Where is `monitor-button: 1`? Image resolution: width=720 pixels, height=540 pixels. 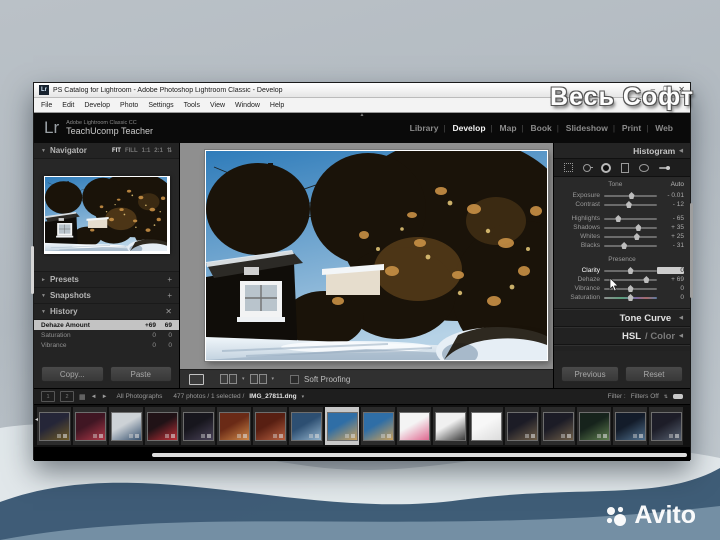
monitor-button: 1 is located at coordinates (48, 396).